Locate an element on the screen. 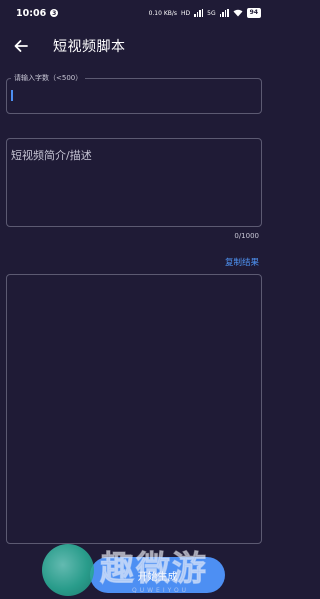 Image resolution: width=320 pixels, height=599 pixels. wifi-icon is located at coordinates (238, 13).